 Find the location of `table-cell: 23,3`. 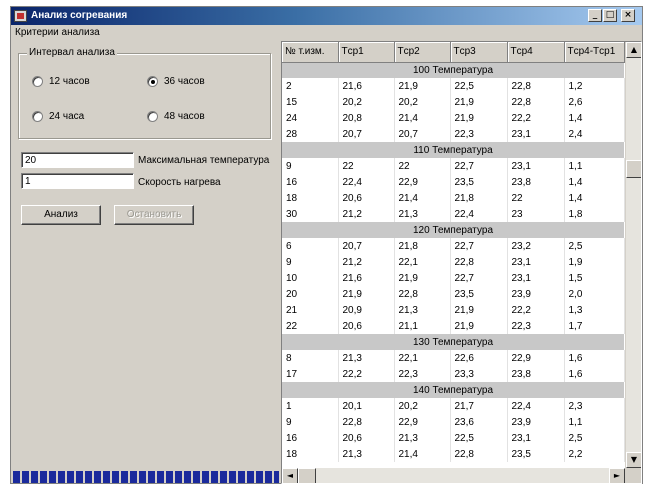

table-cell: 23,3 is located at coordinates (479, 374).